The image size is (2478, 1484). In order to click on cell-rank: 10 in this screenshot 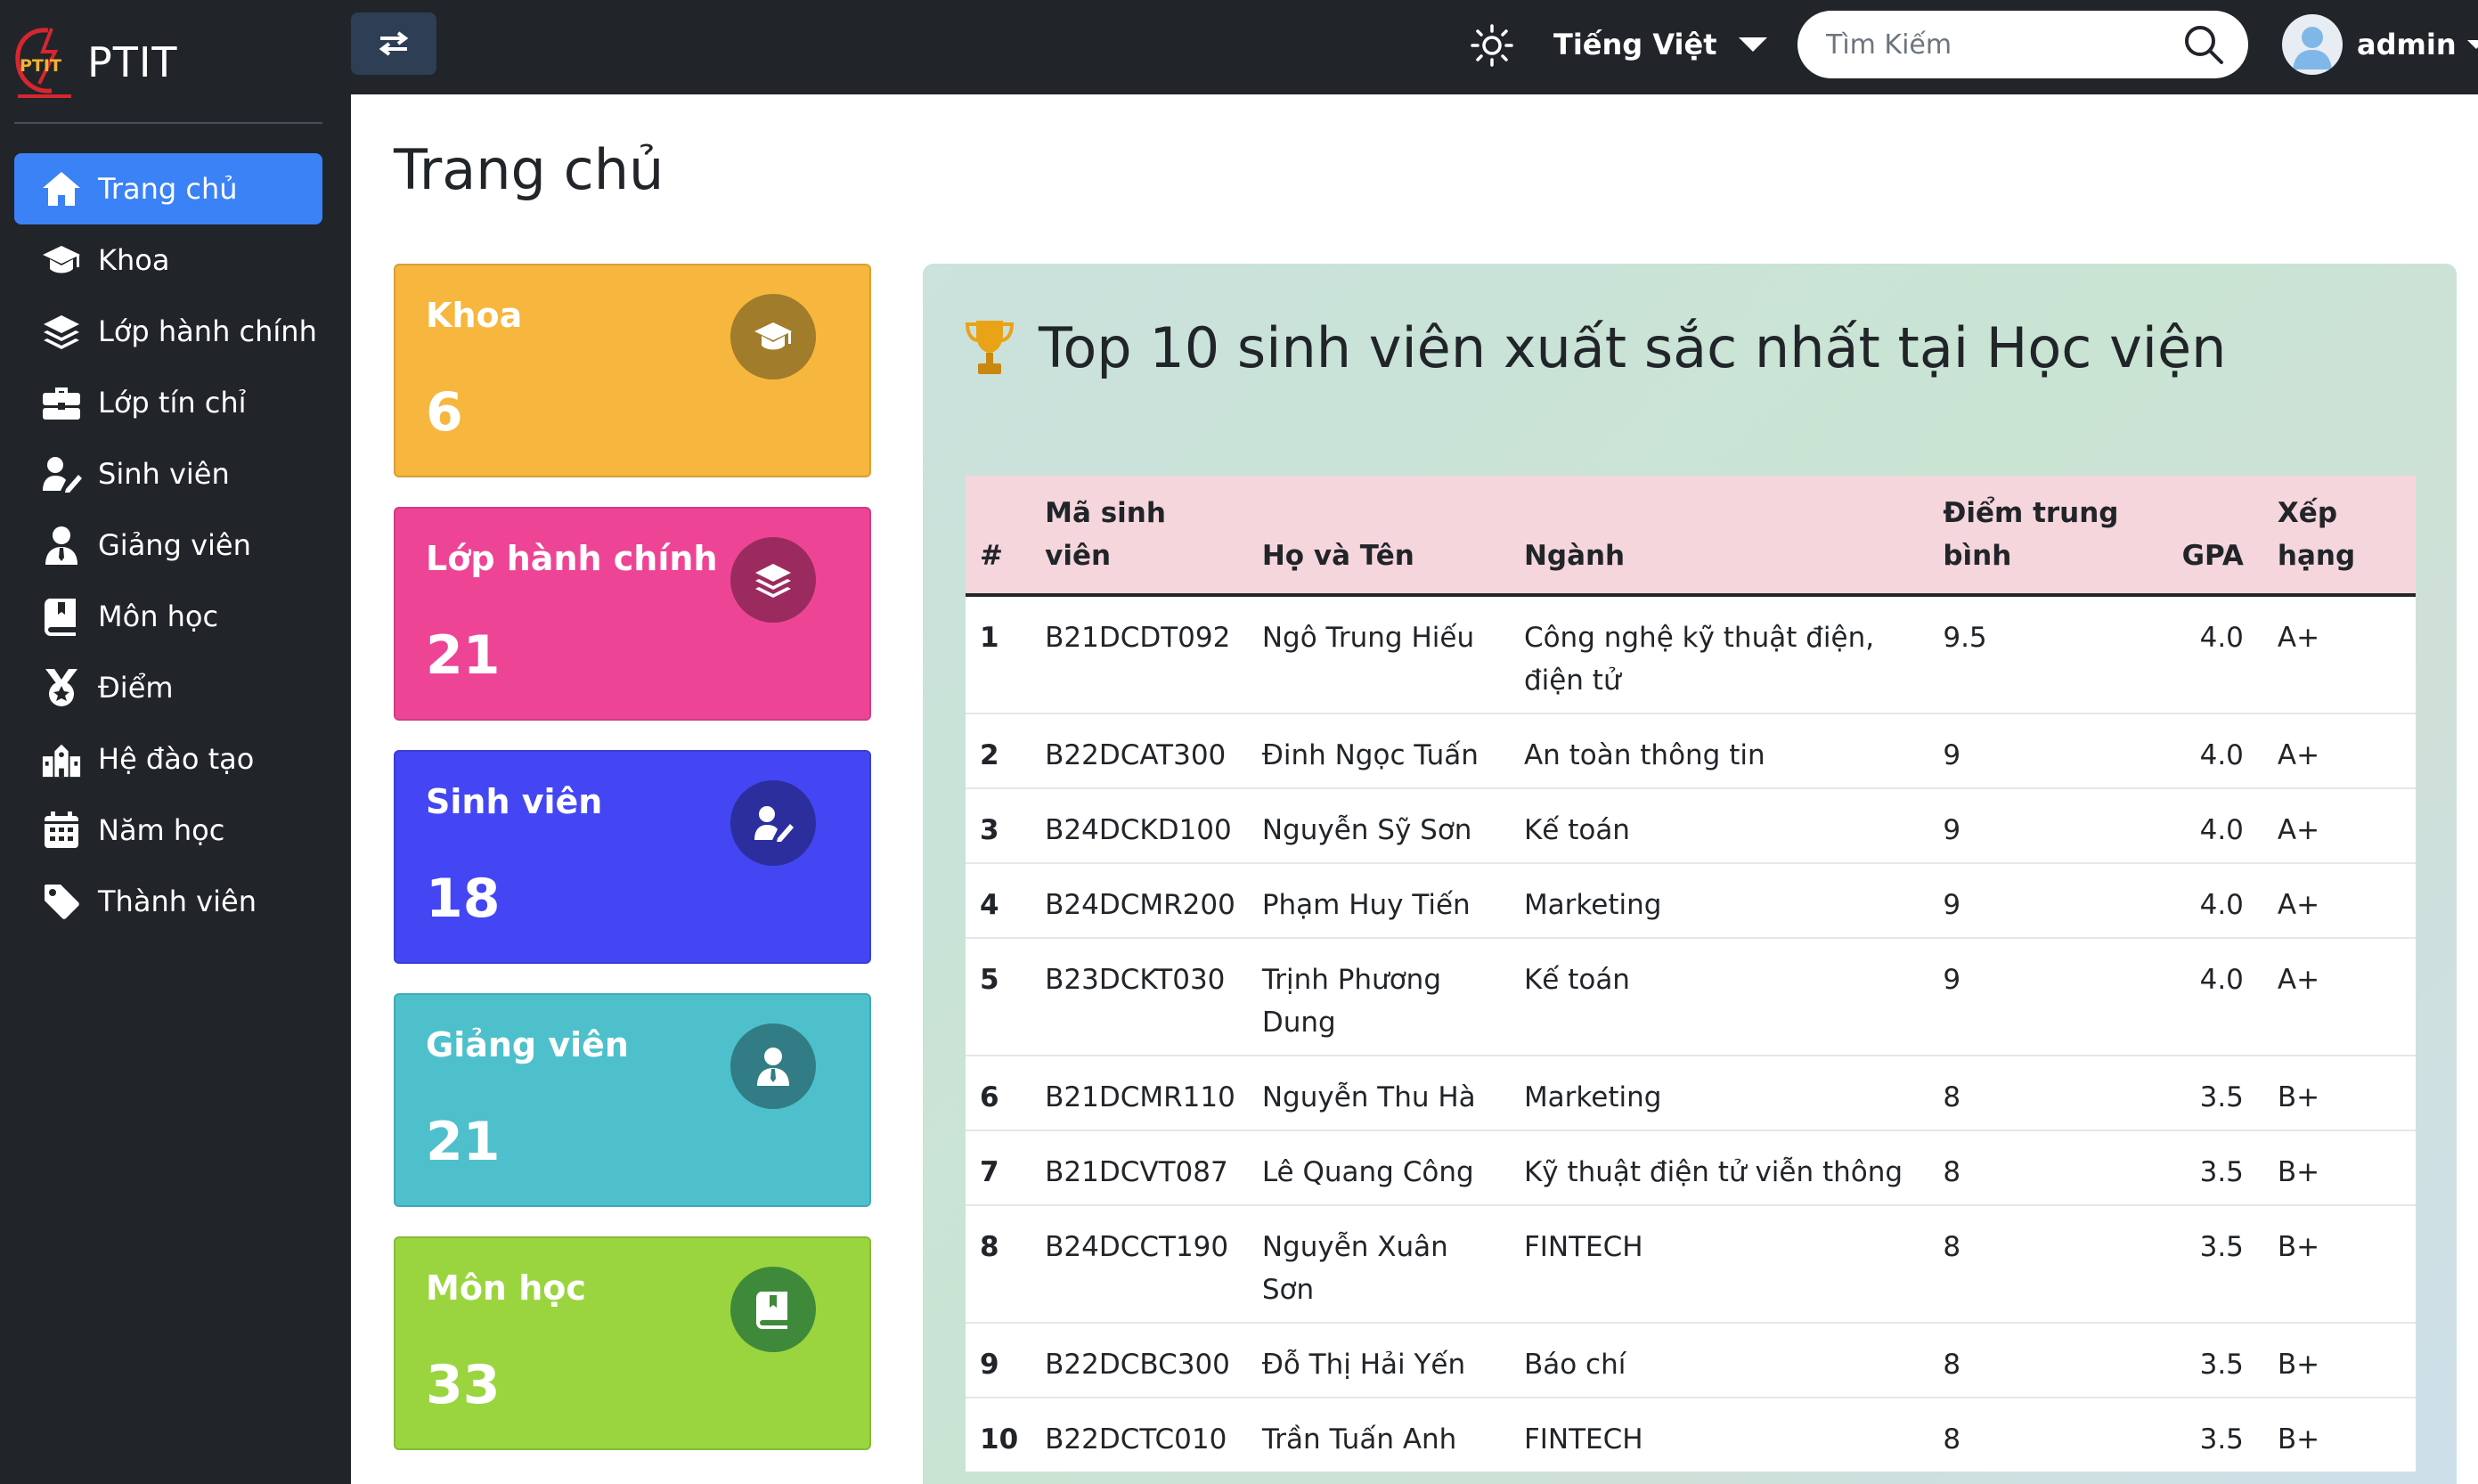, I will do `click(999, 1439)`.